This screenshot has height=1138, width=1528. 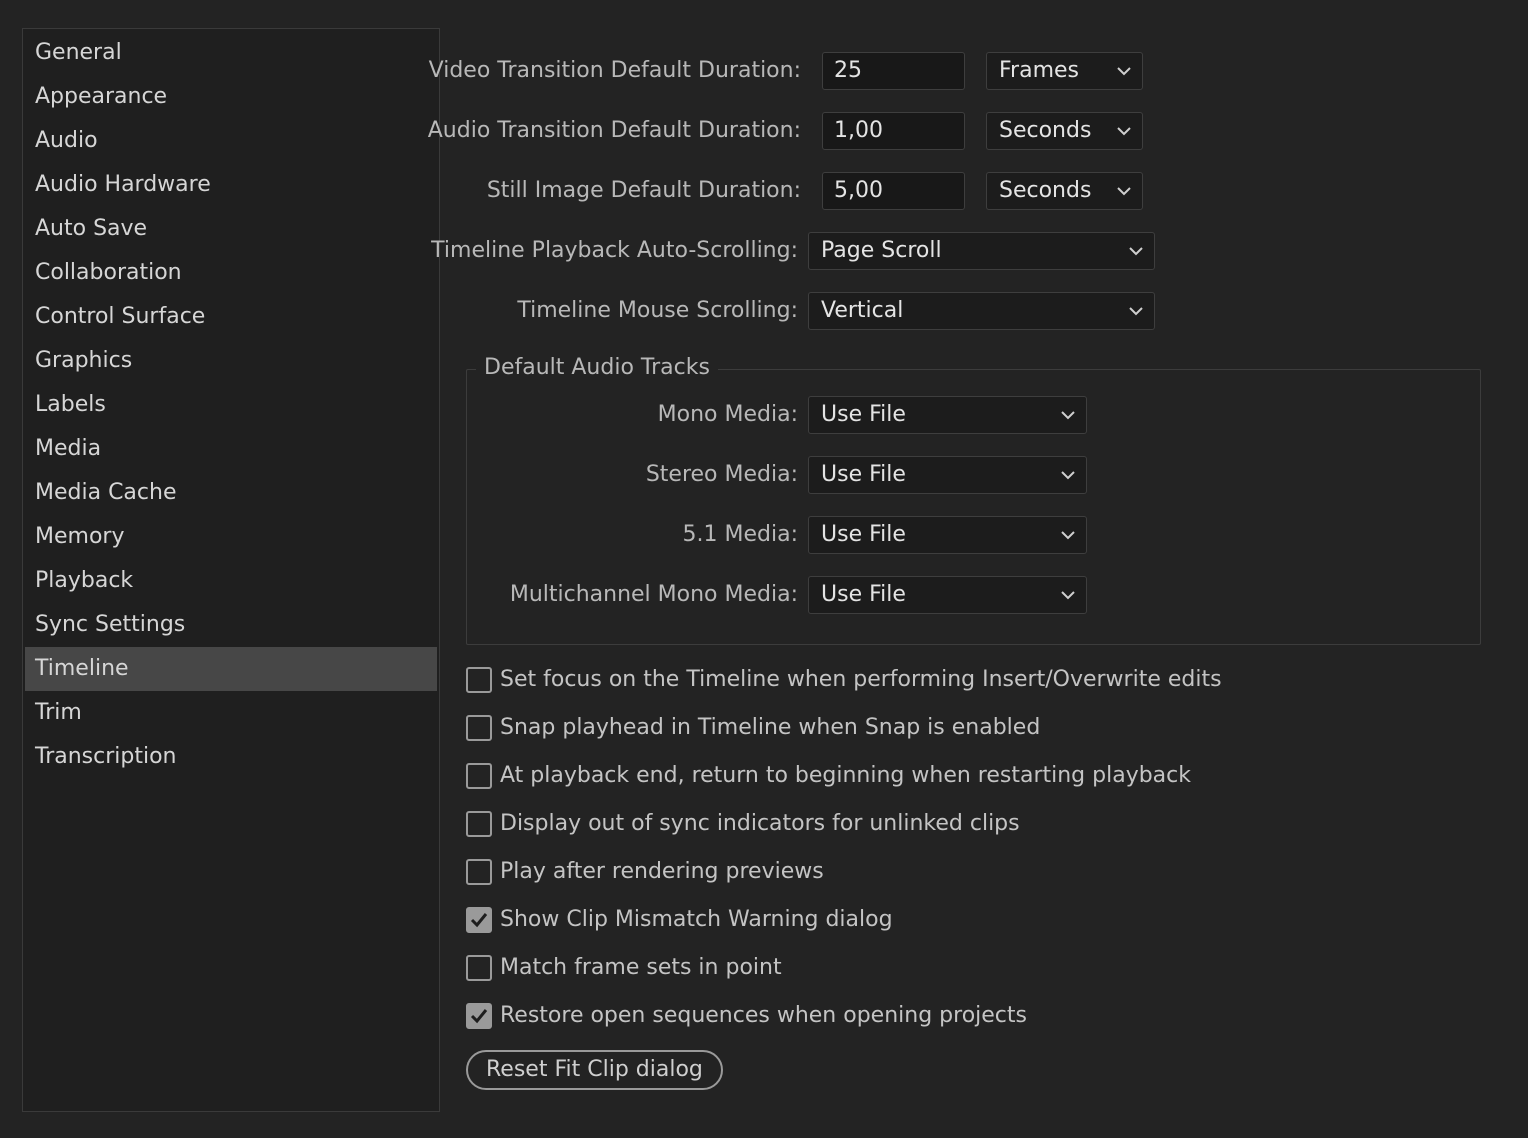 I want to click on still-image-duration-input: 5,00, so click(x=893, y=191).